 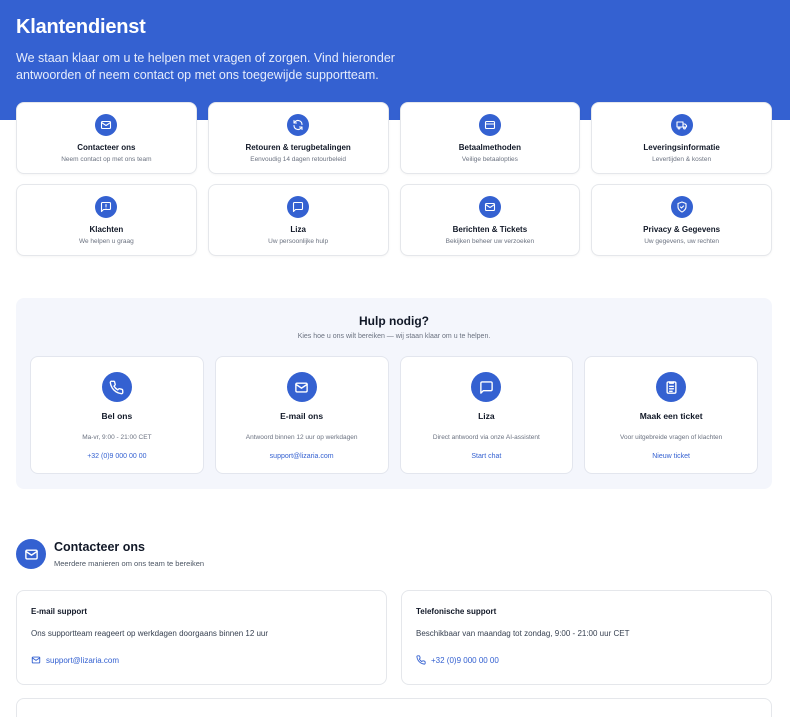 I want to click on help-option-title: Bel ons, so click(x=117, y=416).